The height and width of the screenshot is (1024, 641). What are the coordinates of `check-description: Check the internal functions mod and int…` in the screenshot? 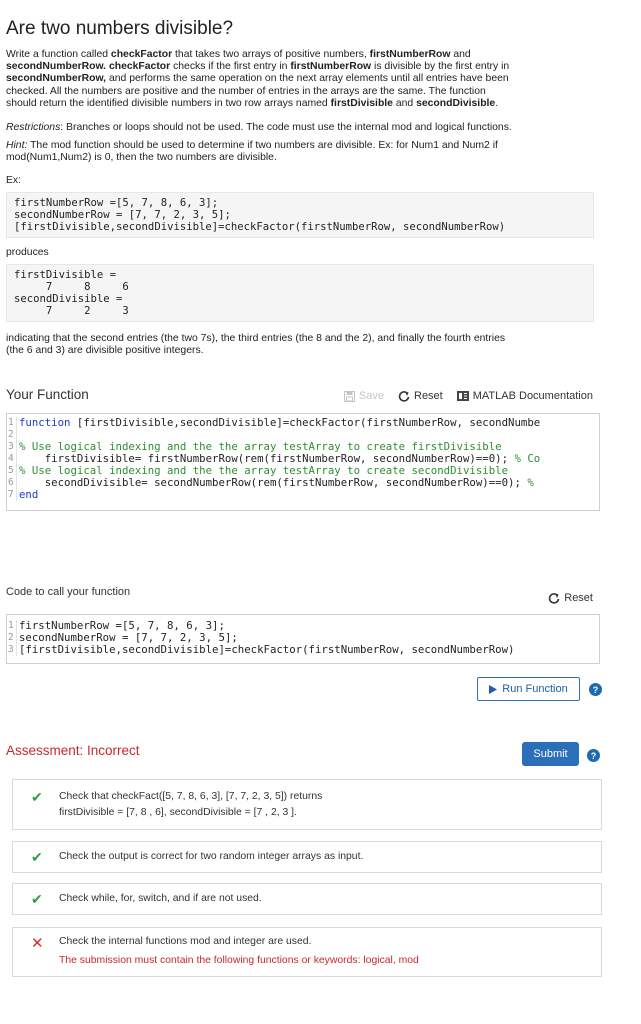 It's located at (185, 941).